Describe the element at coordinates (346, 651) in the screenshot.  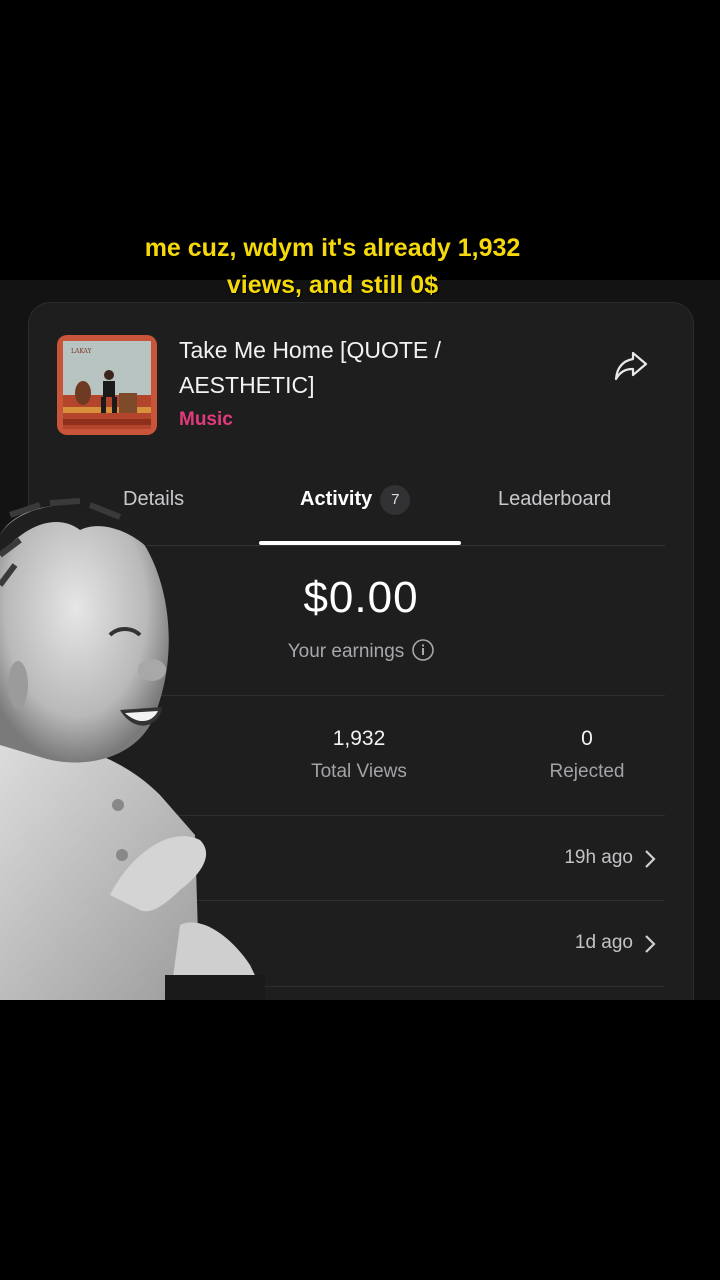
I see `earnings-label: Your earnings` at that location.